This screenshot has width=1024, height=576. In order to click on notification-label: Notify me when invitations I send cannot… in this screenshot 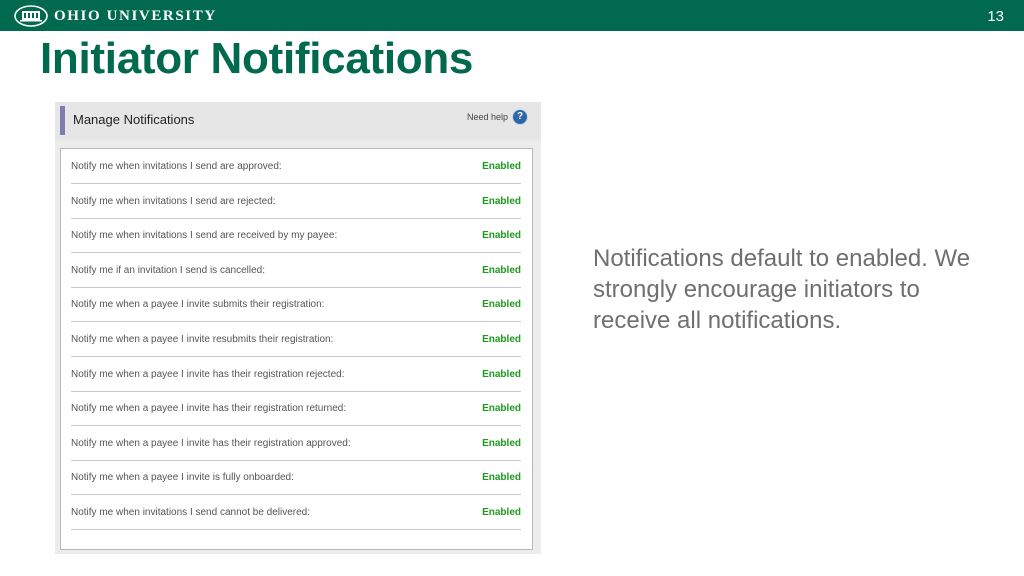, I will do `click(191, 512)`.